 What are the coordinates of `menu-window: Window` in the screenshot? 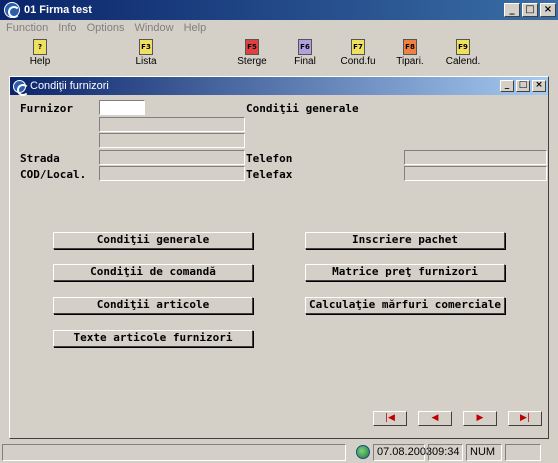 It's located at (153, 28).